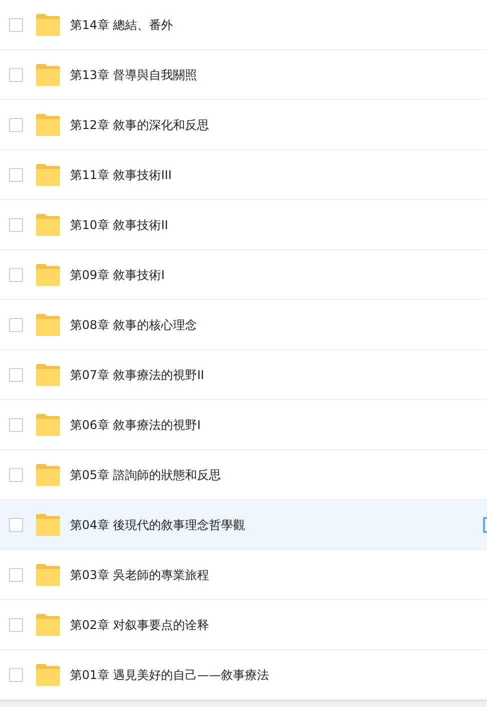 The width and height of the screenshot is (487, 707). Describe the element at coordinates (243, 25) in the screenshot. I see `file-row: 第14章 總結、番外` at that location.